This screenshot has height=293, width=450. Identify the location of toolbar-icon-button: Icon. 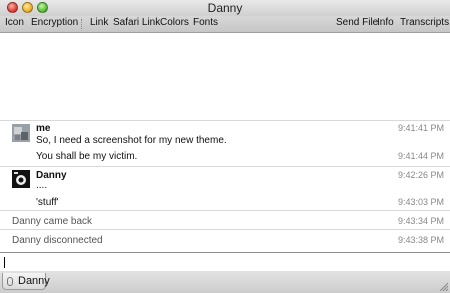
(14, 22).